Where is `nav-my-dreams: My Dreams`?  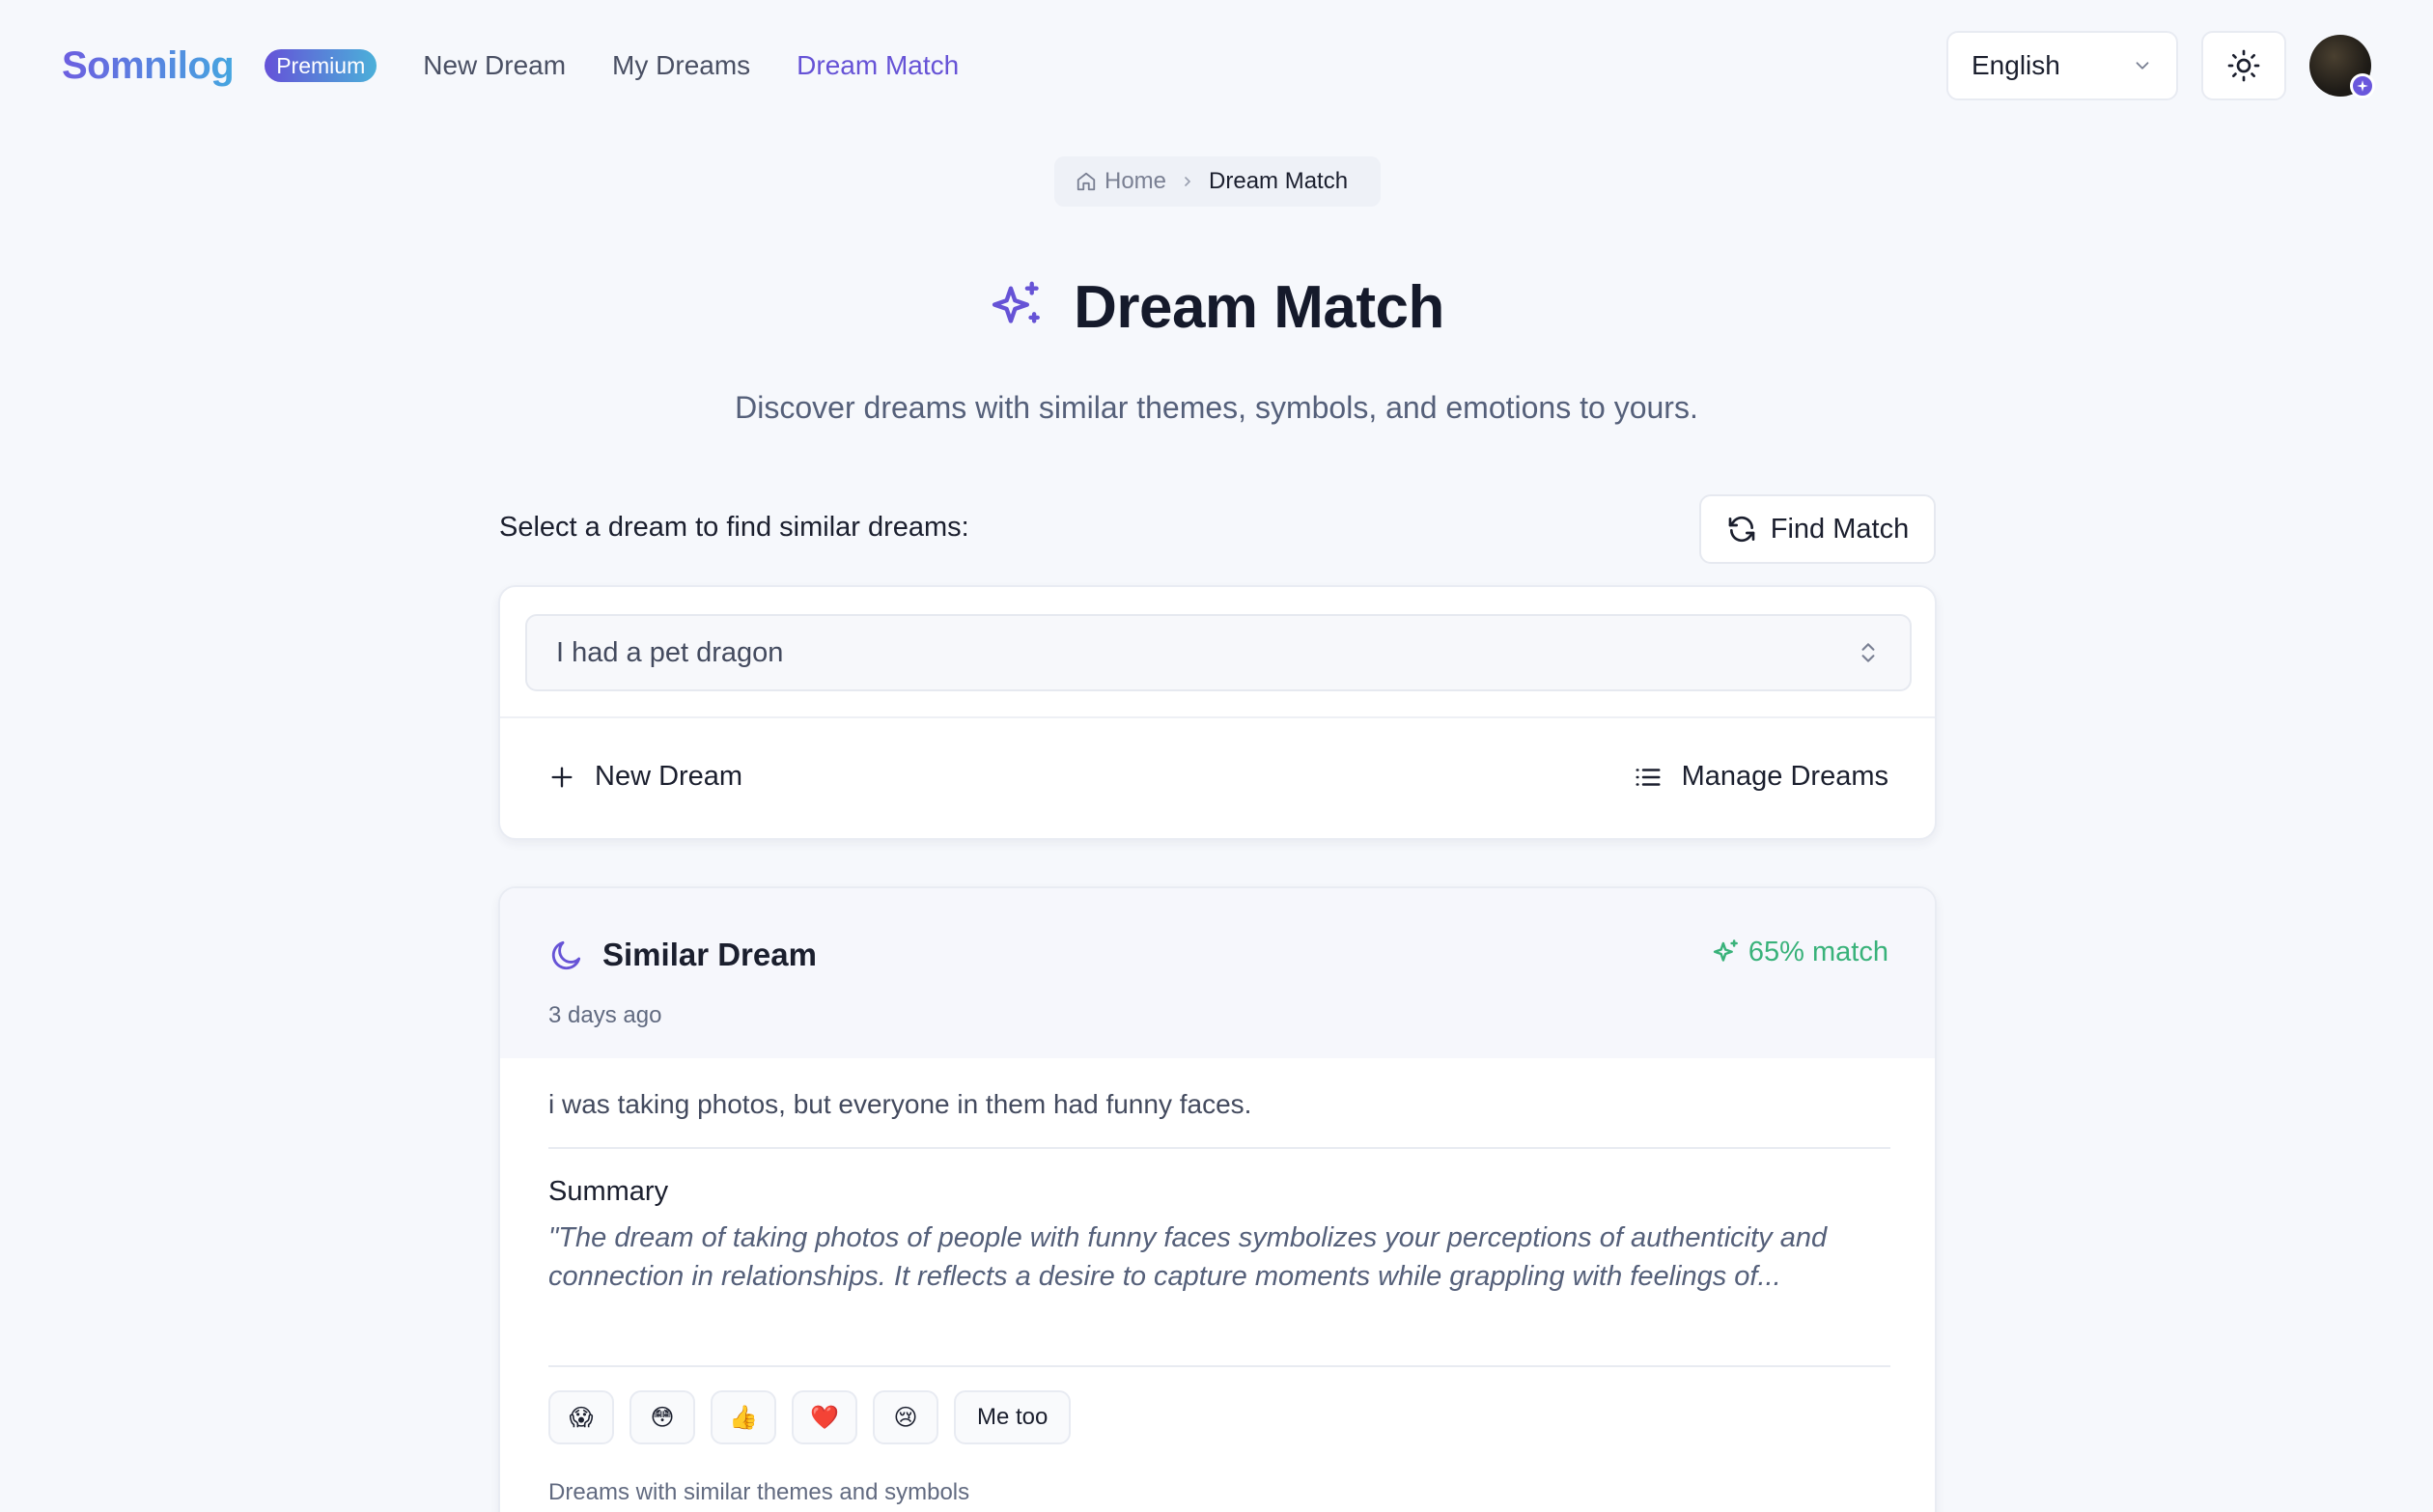 nav-my-dreams: My Dreams is located at coordinates (681, 66).